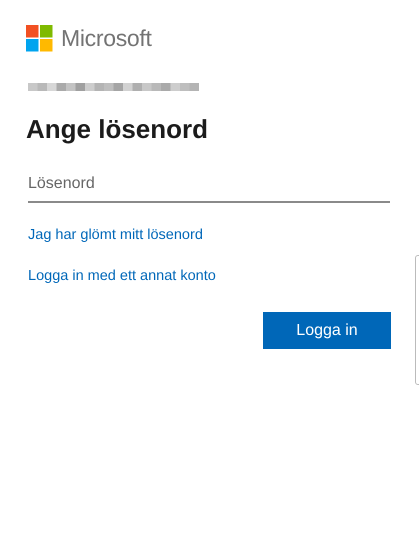 The height and width of the screenshot is (533, 419). I want to click on sign-in-button: Logga in, so click(327, 330).